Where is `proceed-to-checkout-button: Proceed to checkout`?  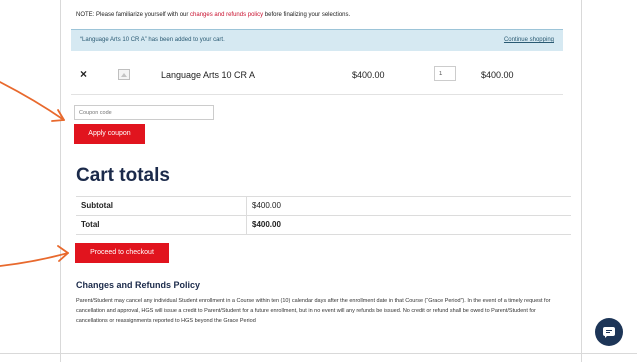 proceed-to-checkout-button: Proceed to checkout is located at coordinates (122, 253).